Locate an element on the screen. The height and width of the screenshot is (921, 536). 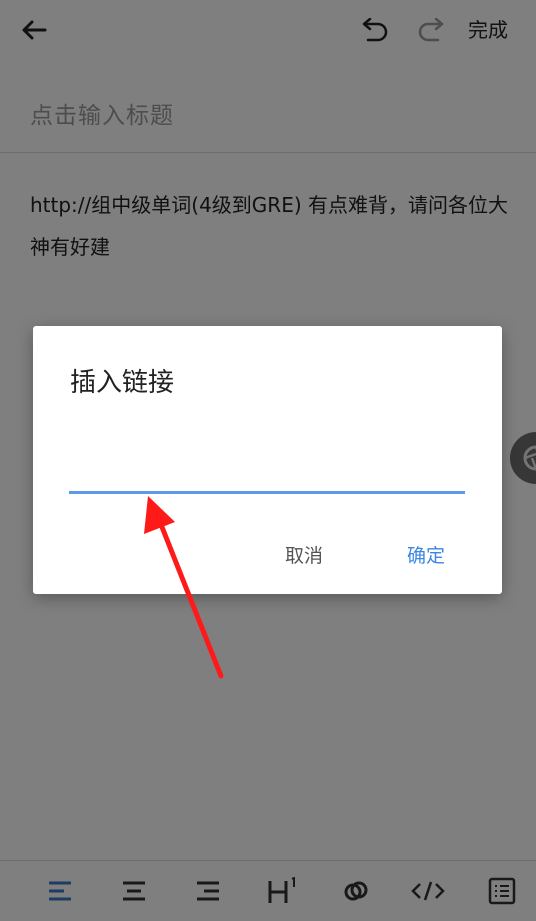
link-url-input is located at coordinates (267, 474).